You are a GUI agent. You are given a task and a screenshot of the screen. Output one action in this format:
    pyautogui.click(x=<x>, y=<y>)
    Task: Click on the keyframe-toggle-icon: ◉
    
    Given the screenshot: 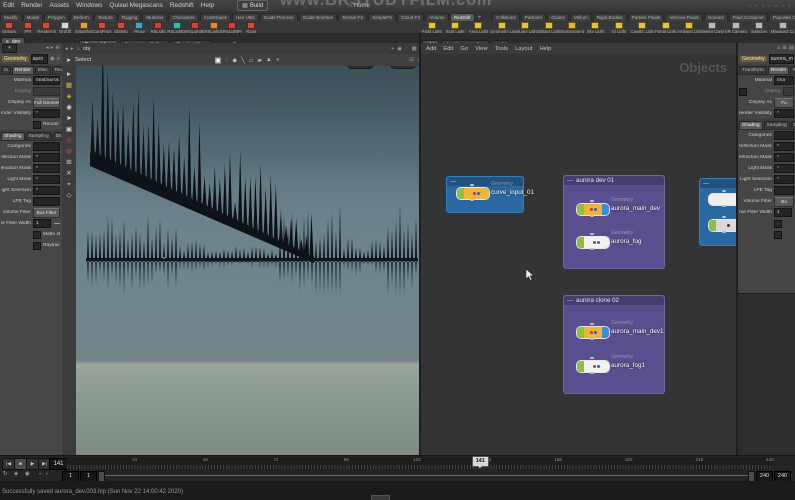 What is the action you would take?
    pyautogui.click(x=27, y=474)
    